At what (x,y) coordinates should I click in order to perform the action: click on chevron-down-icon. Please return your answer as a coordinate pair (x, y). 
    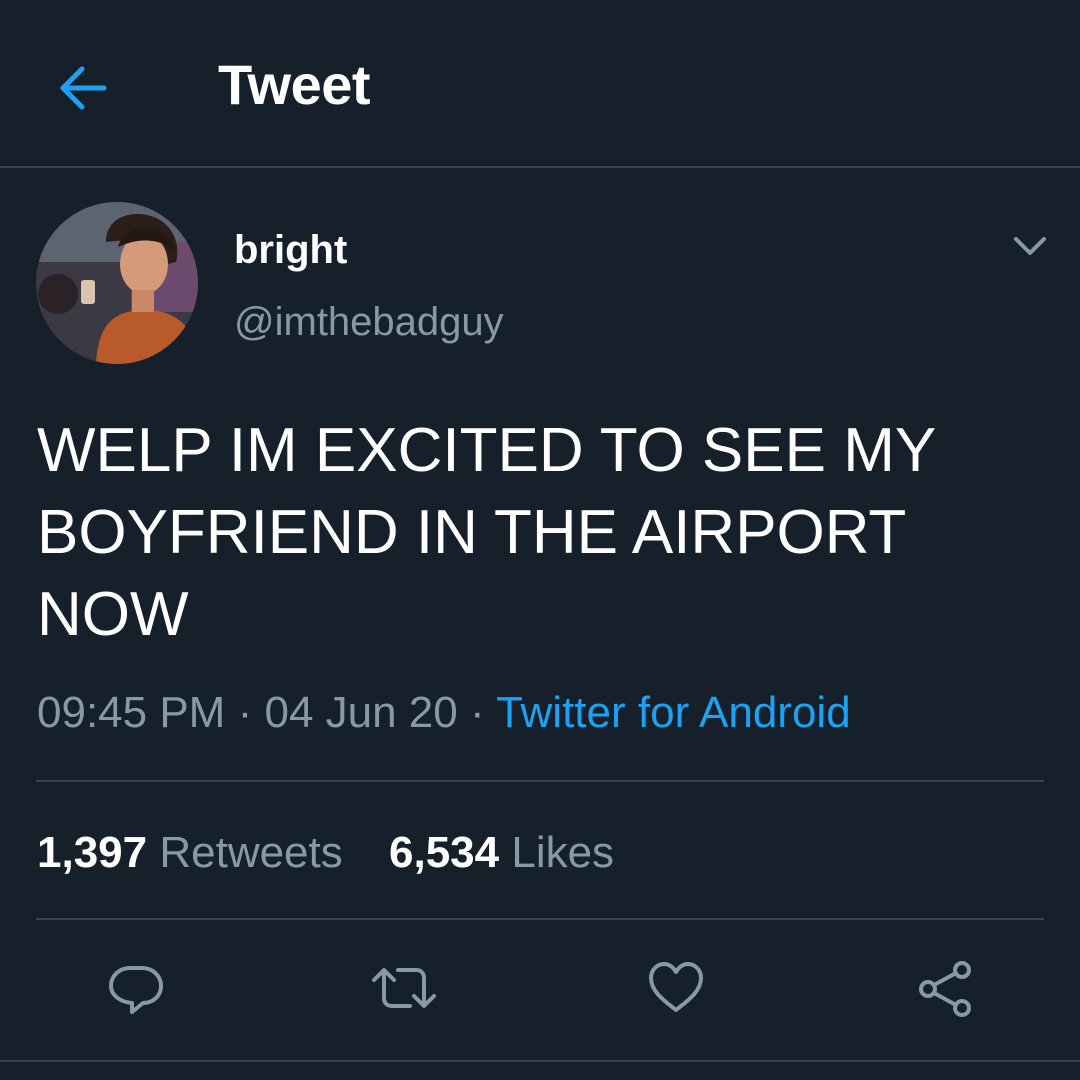
    Looking at the image, I should click on (1030, 246).